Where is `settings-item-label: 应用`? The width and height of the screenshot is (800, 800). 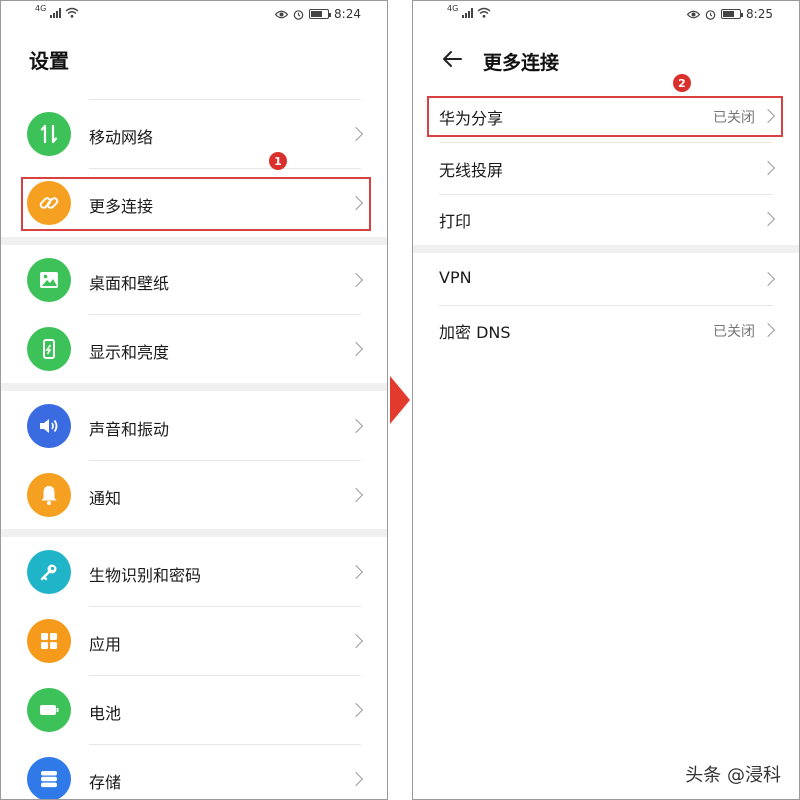
settings-item-label: 应用 is located at coordinates (105, 644).